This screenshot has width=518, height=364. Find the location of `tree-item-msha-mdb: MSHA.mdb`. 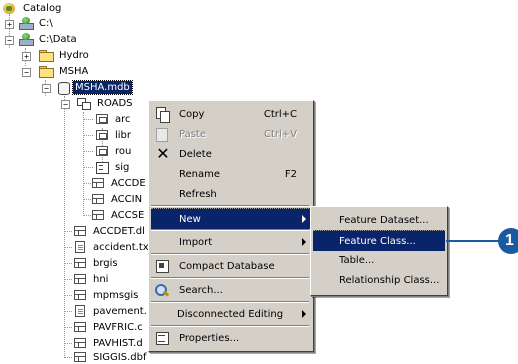

tree-item-msha-mdb: MSHA.mdb is located at coordinates (94, 87).